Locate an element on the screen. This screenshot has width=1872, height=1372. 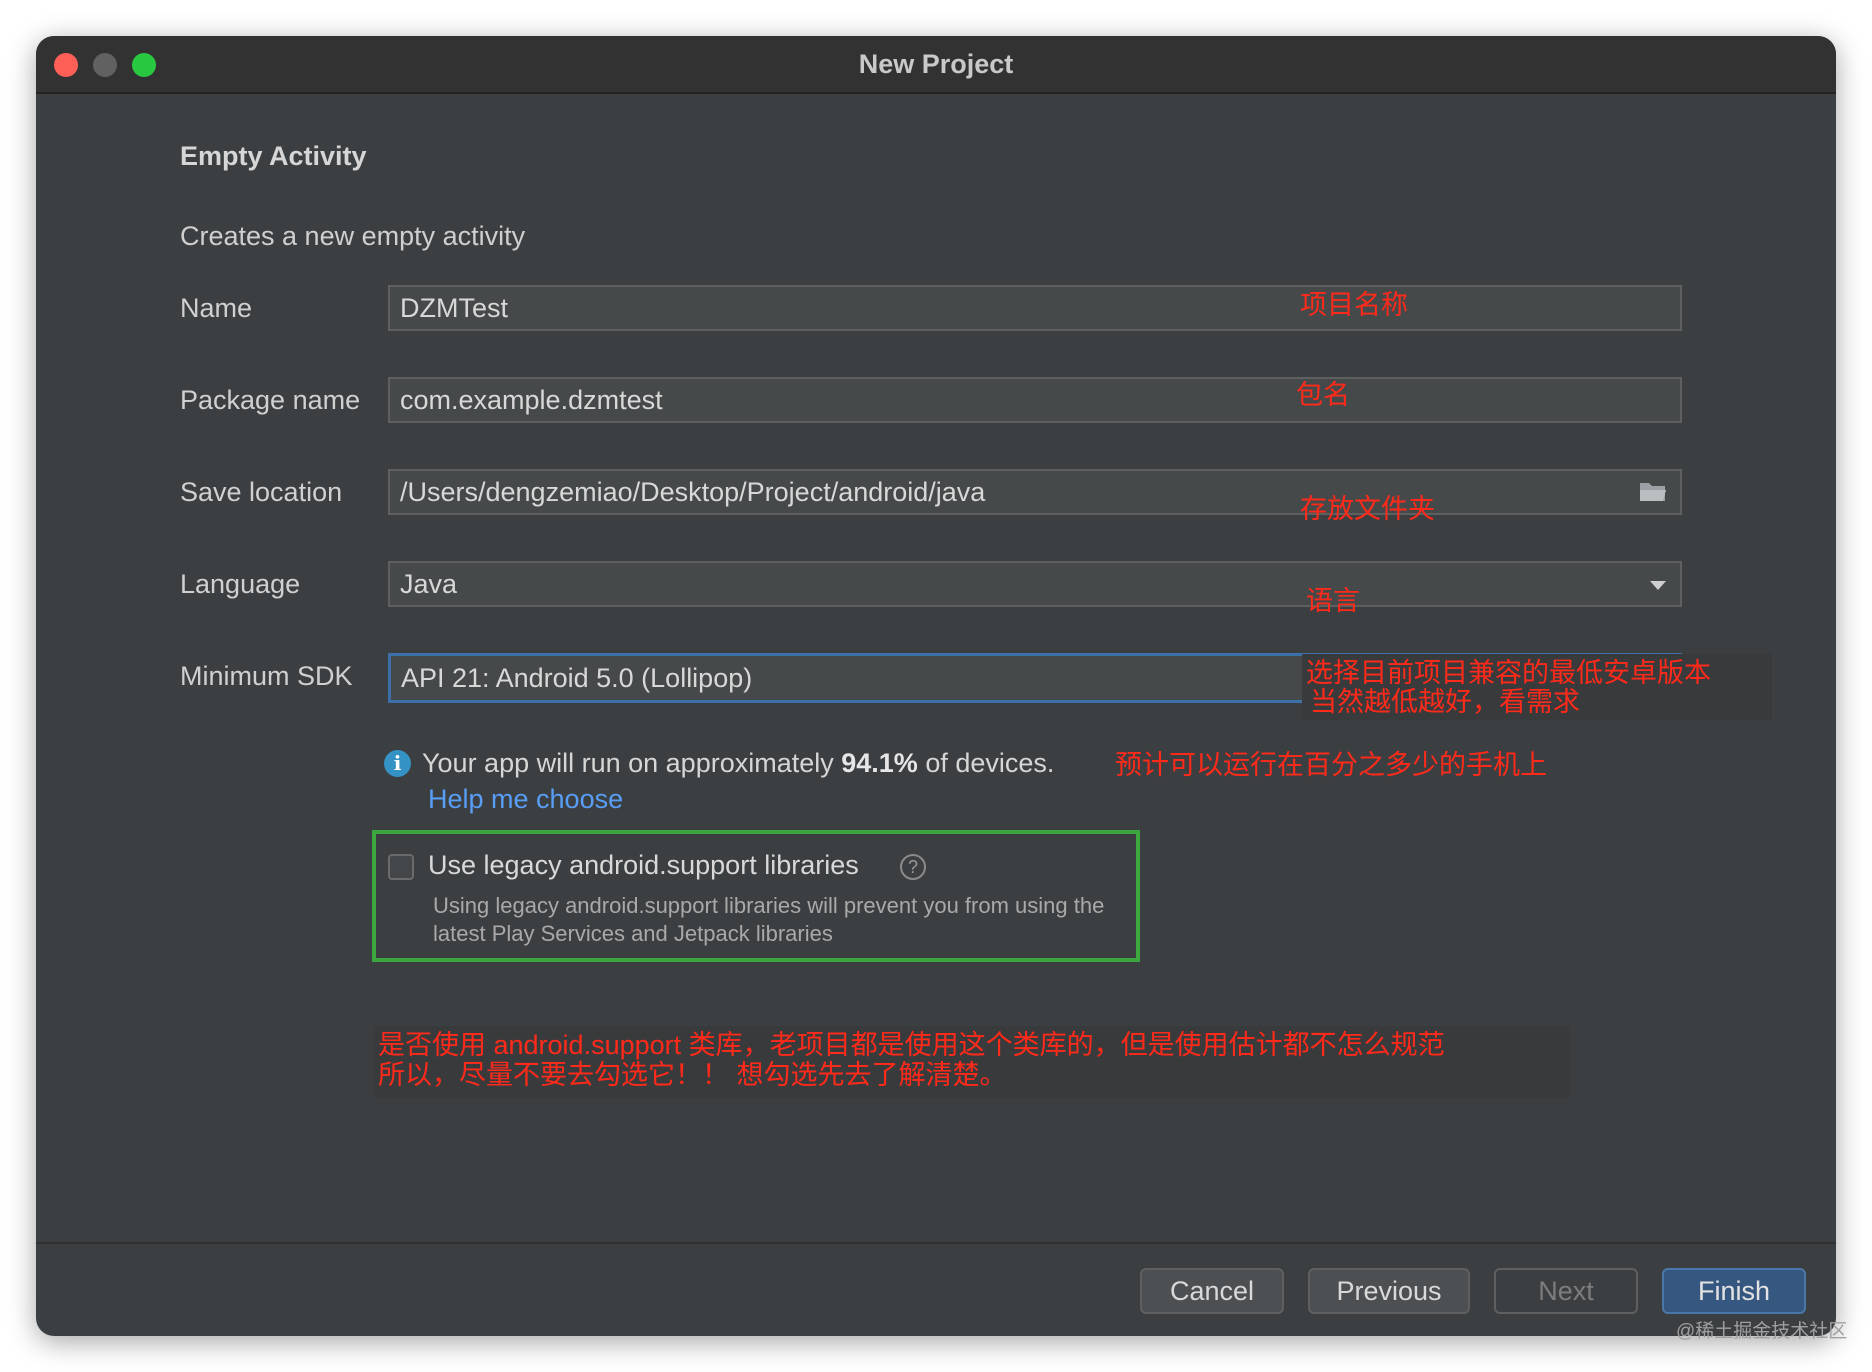
save-location-annotation: 存放文件夹 is located at coordinates (1367, 509).